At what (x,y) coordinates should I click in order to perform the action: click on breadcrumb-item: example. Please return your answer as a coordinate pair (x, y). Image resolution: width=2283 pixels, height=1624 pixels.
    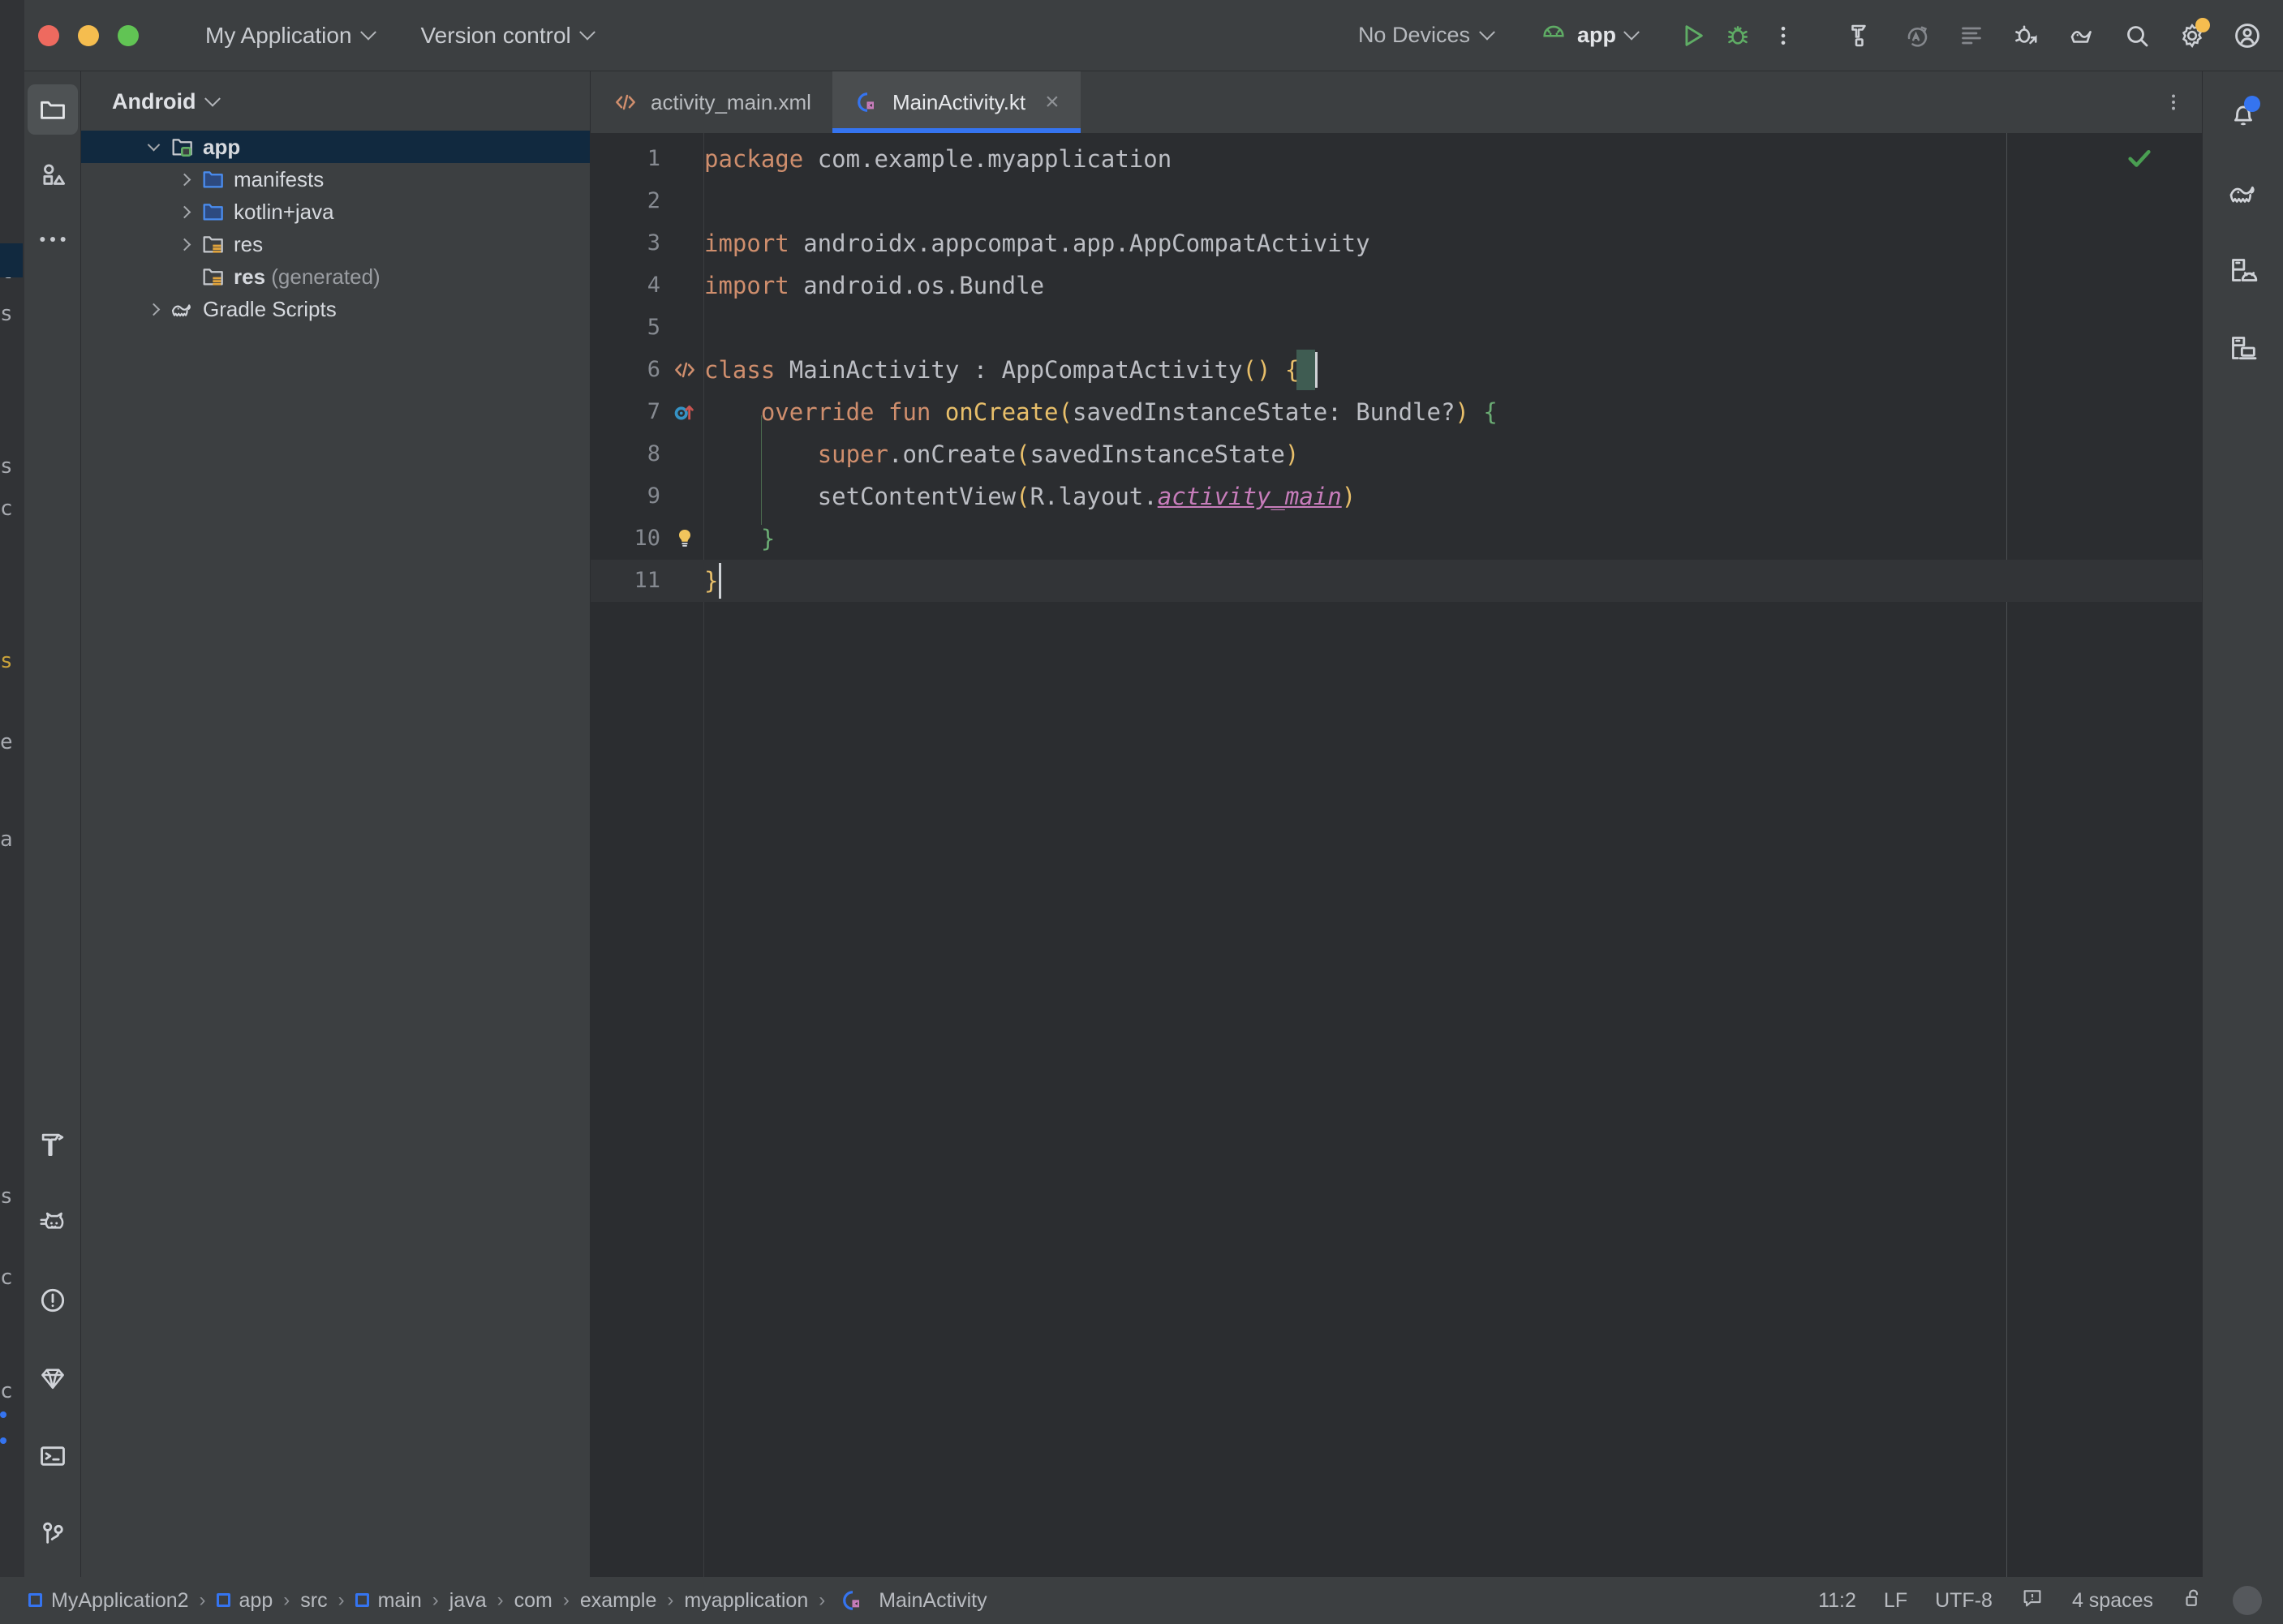
    Looking at the image, I should click on (618, 1601).